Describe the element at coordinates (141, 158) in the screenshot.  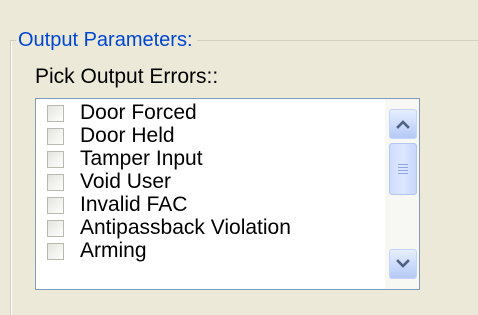
I see `item-label: Tamper Input` at that location.